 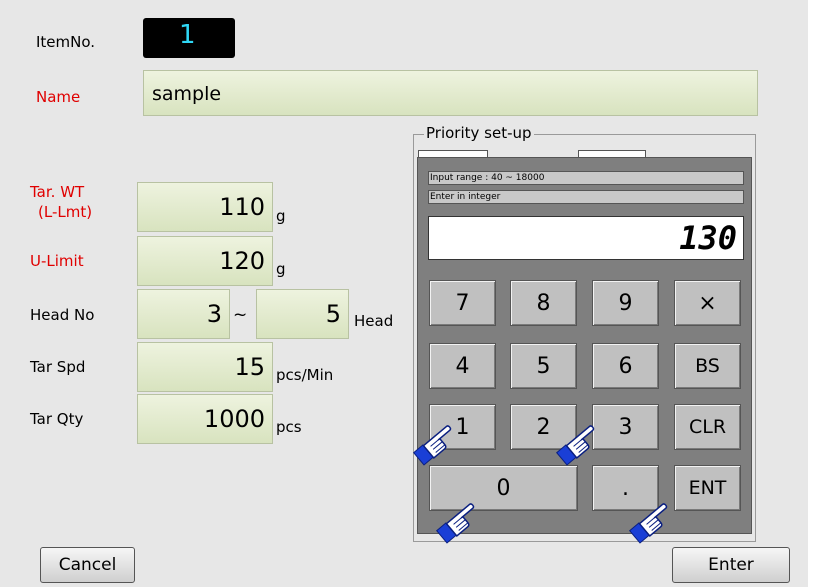 What do you see at coordinates (586, 178) in the screenshot?
I see `keypad-range-text: Input range : 40 ~ 18000` at bounding box center [586, 178].